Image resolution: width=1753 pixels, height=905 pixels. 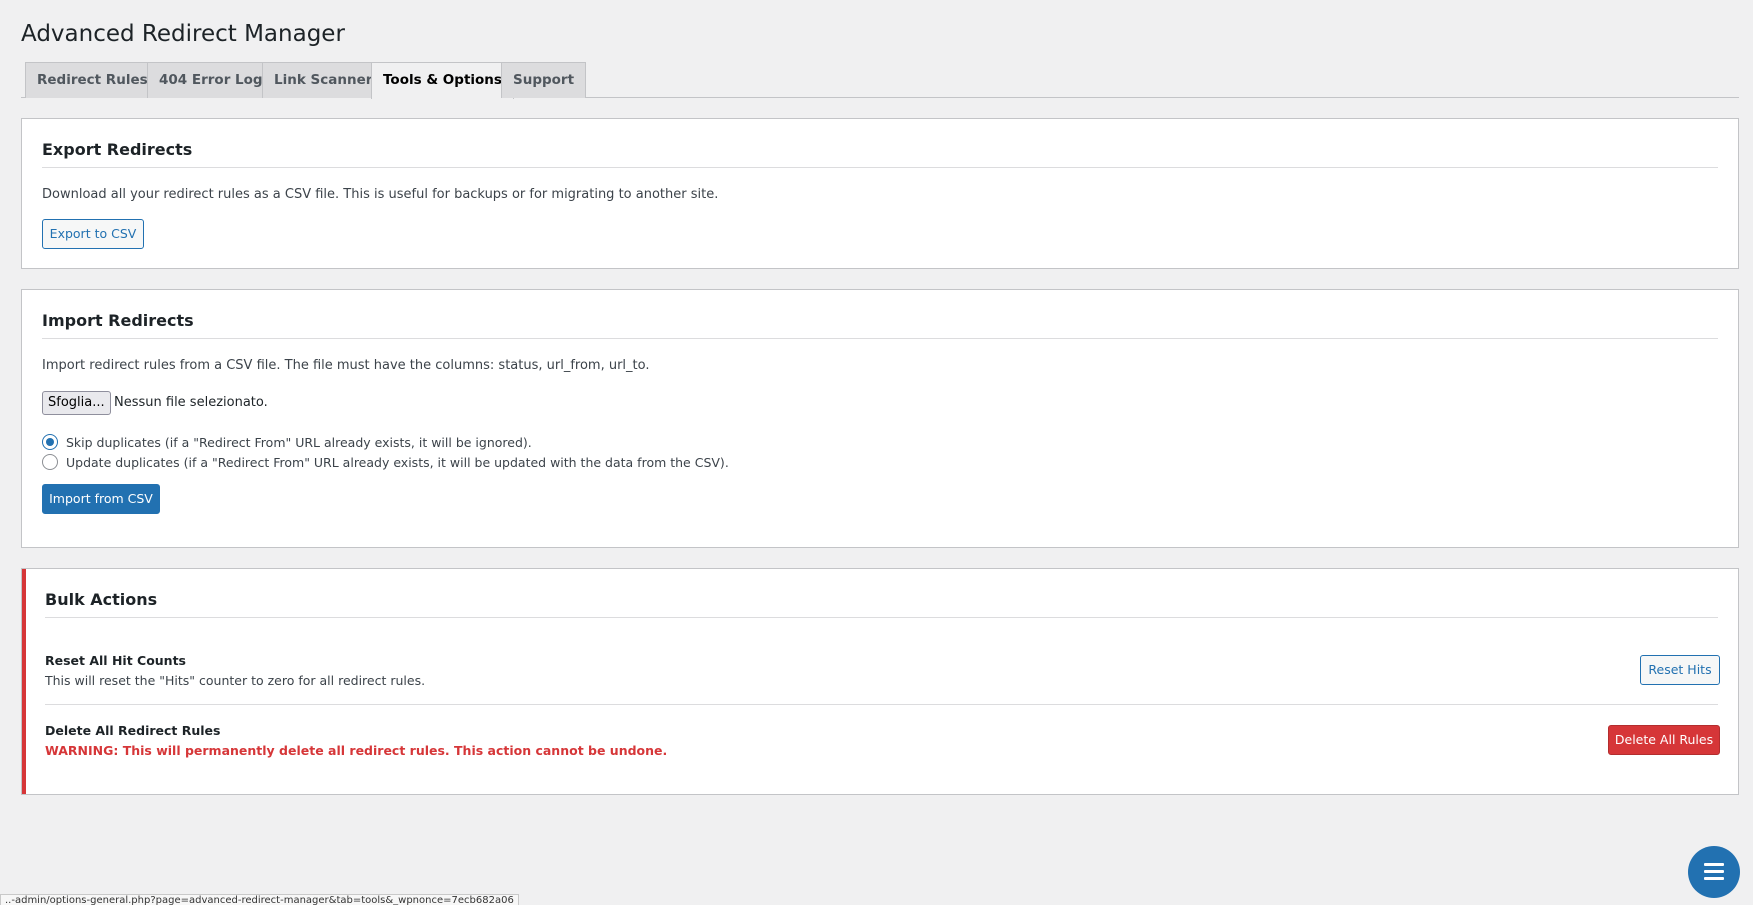 I want to click on floating-menu-button, so click(x=1714, y=872).